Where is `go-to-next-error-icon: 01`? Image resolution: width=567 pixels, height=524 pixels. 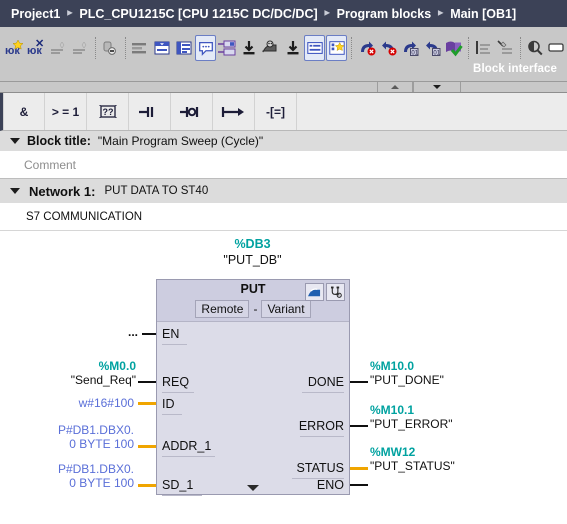
go-to-next-error-icon: 01 is located at coordinates (410, 48).